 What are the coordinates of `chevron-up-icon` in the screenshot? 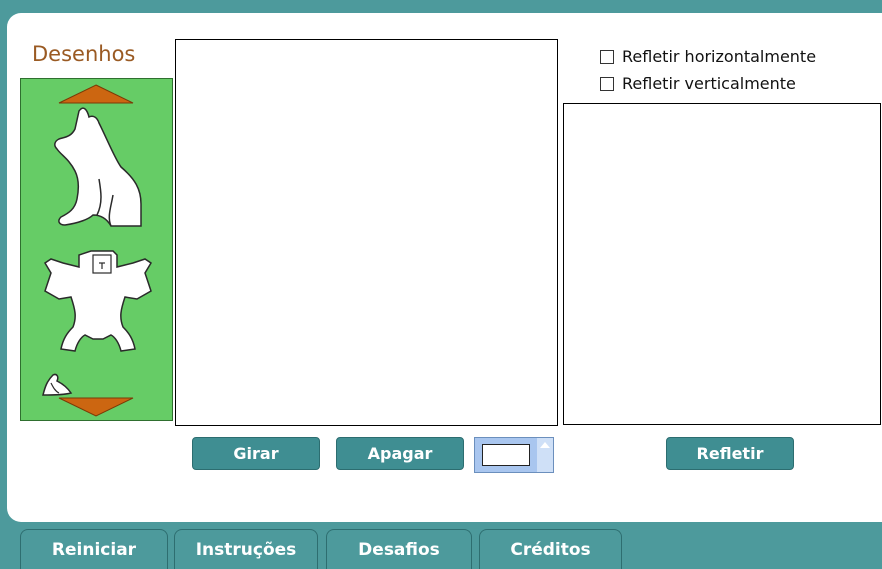 It's located at (545, 445).